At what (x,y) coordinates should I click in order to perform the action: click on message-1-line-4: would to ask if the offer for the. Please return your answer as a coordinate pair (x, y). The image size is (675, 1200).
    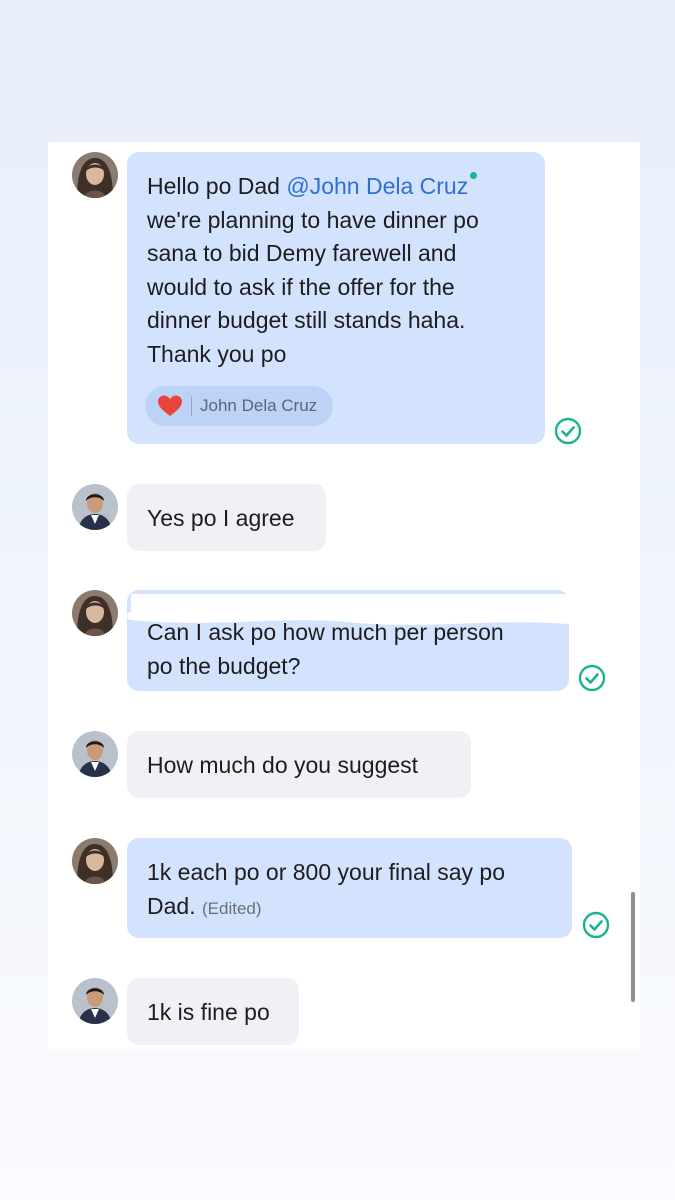
    Looking at the image, I should click on (301, 286).